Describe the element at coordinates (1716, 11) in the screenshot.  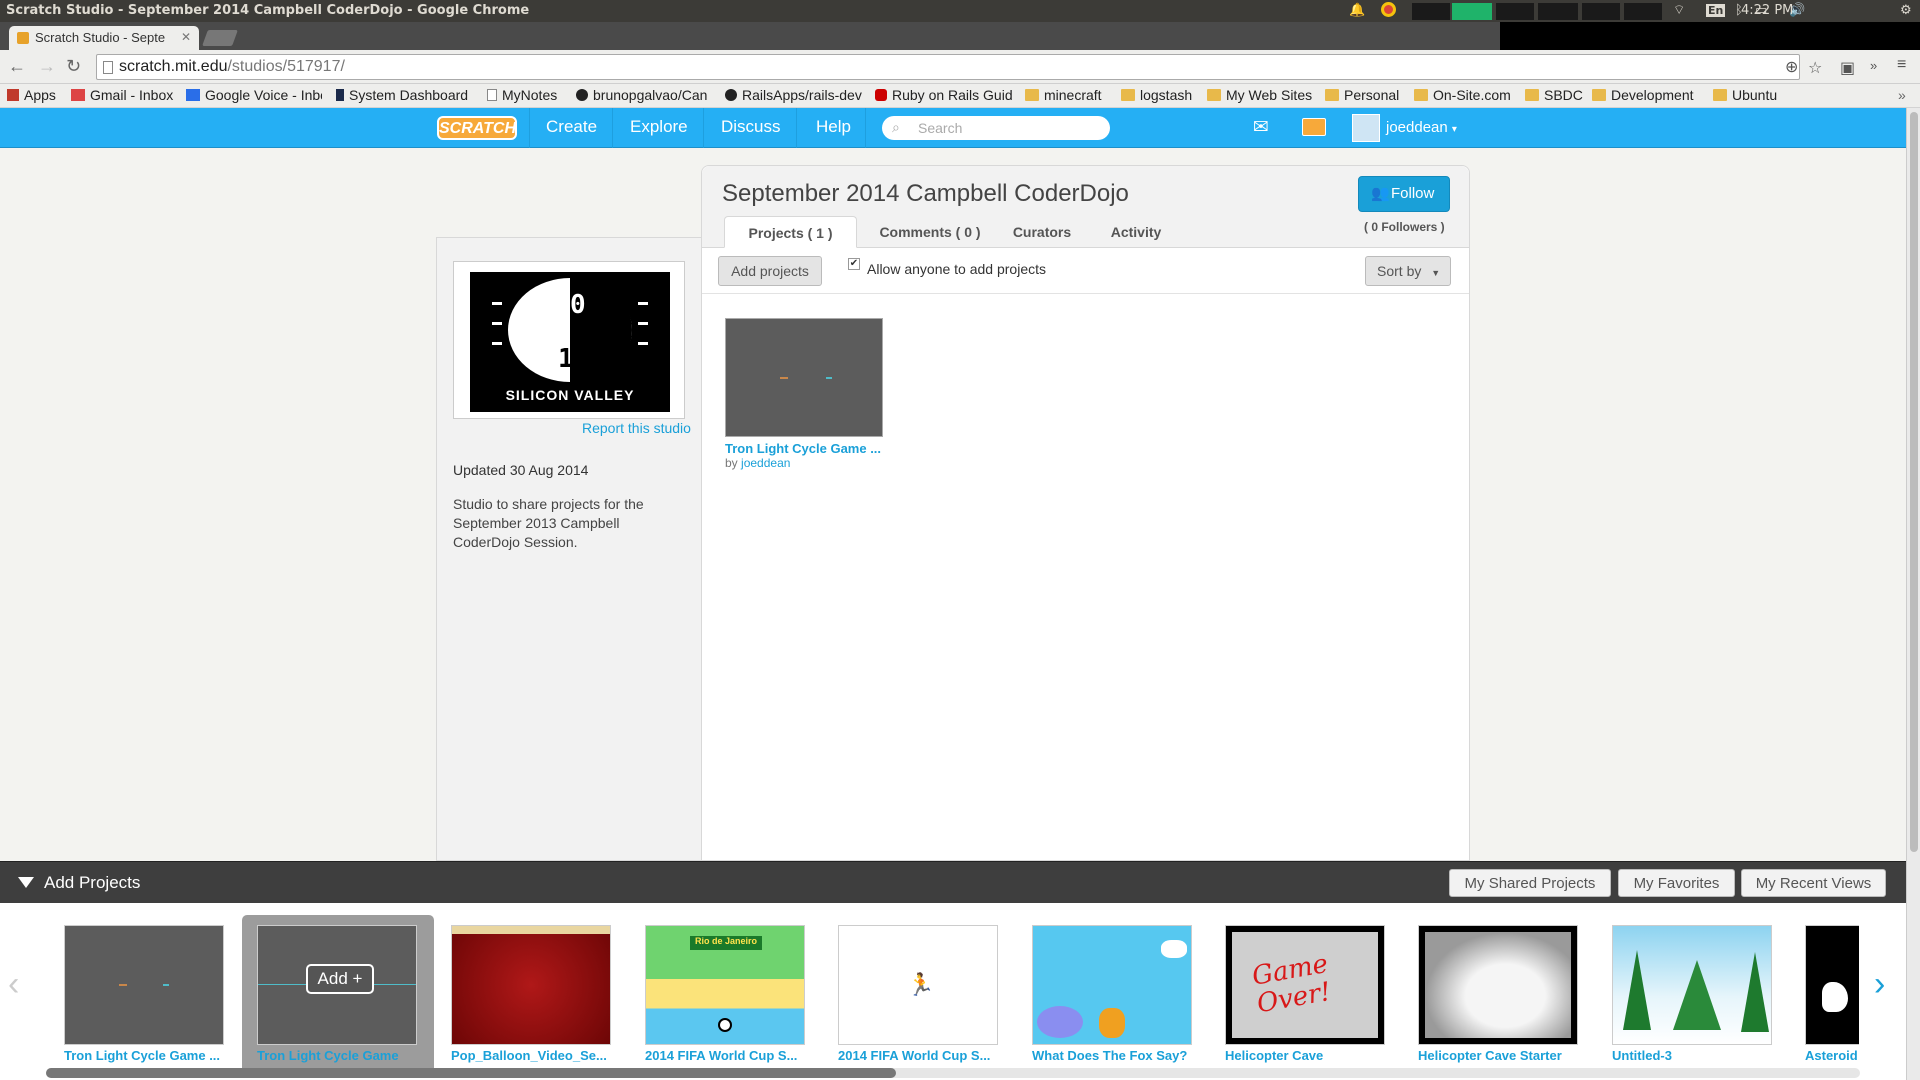
I see `keyboard-layout-indicator: En` at that location.